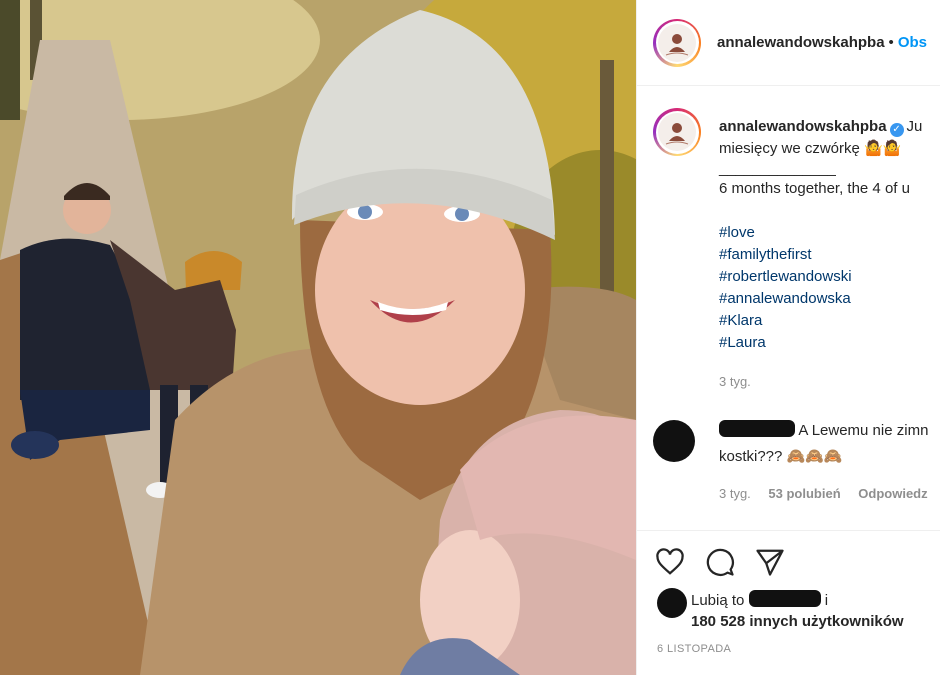 Image resolution: width=940 pixels, height=675 pixels. Describe the element at coordinates (784, 598) in the screenshot. I see `liker-username-redacted` at that location.